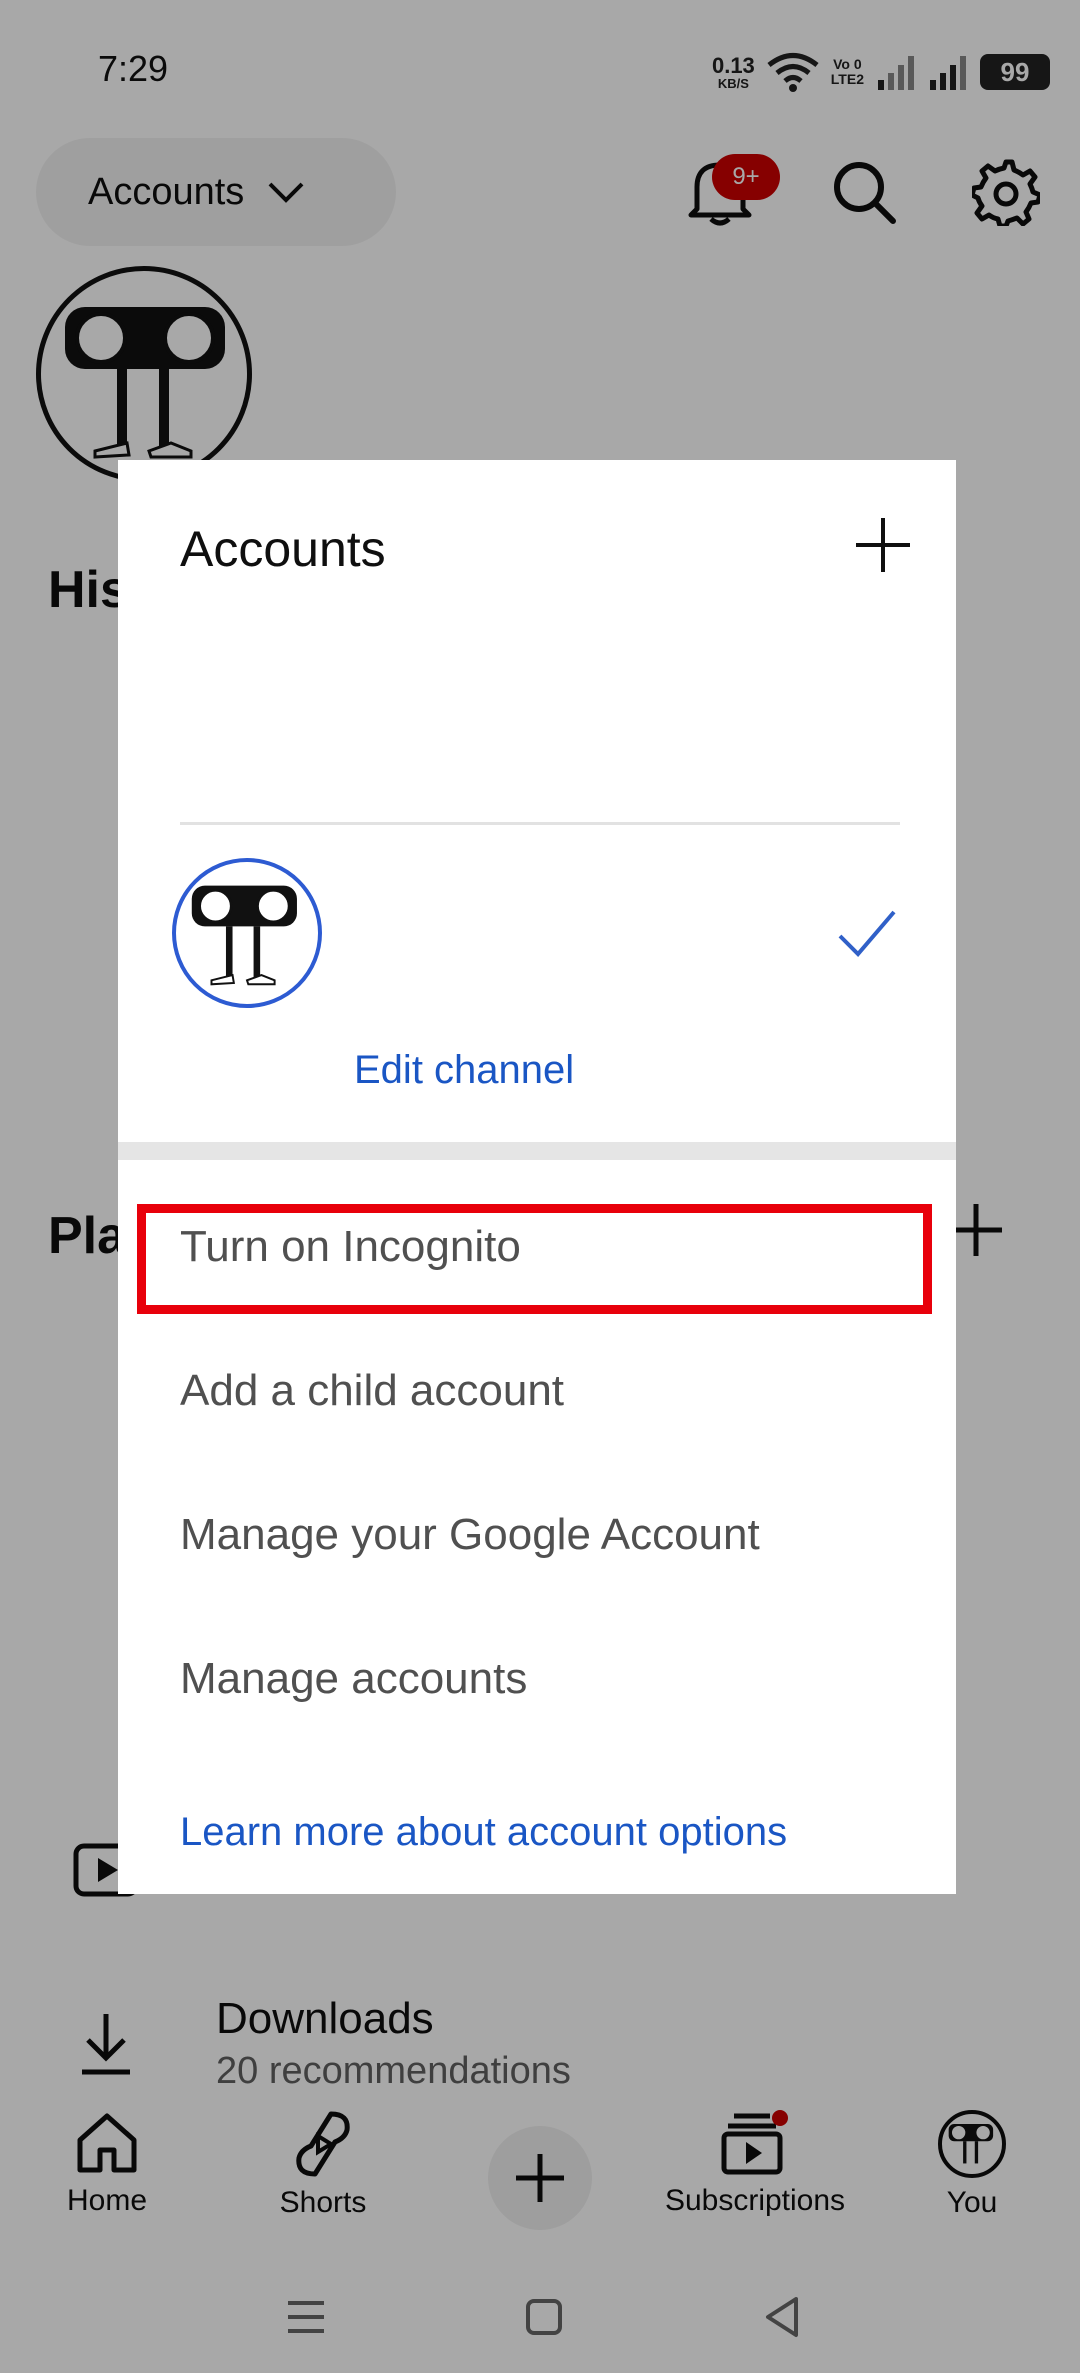  What do you see at coordinates (867, 933) in the screenshot?
I see `checkmark-icon` at bounding box center [867, 933].